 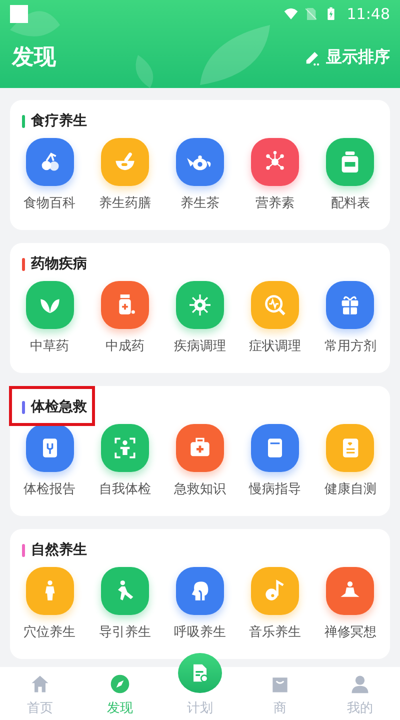 I want to click on item-label: 常用方剂, so click(x=350, y=346).